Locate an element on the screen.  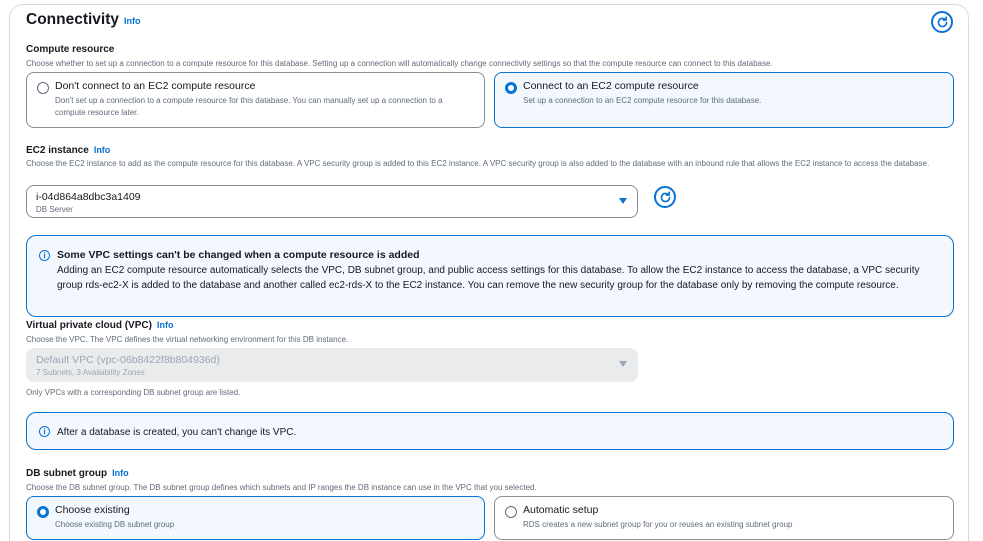
section-refresh-button is located at coordinates (942, 22).